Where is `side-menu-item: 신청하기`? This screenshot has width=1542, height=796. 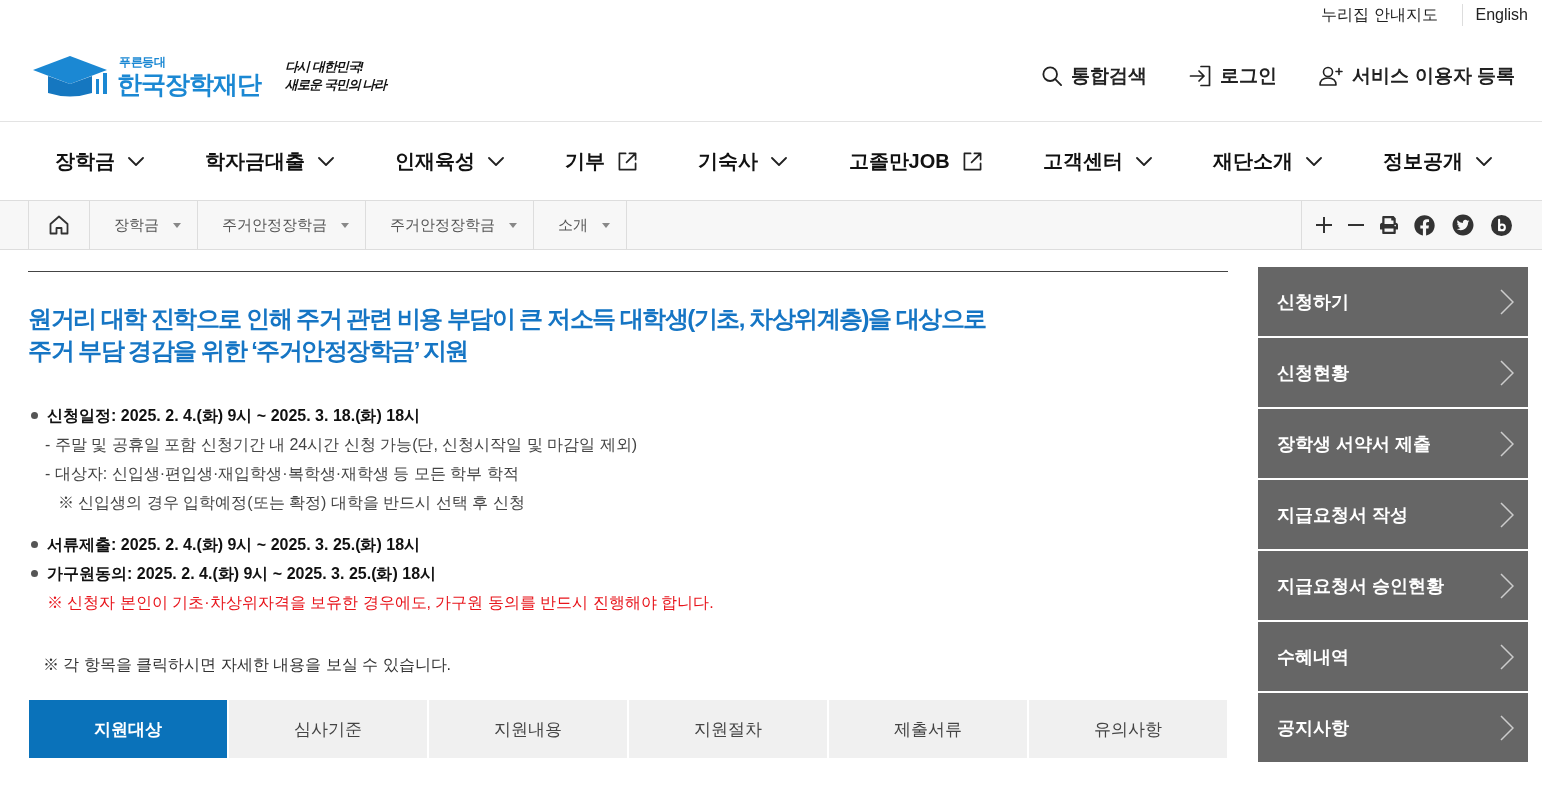
side-menu-item: 신청하기 is located at coordinates (1393, 301).